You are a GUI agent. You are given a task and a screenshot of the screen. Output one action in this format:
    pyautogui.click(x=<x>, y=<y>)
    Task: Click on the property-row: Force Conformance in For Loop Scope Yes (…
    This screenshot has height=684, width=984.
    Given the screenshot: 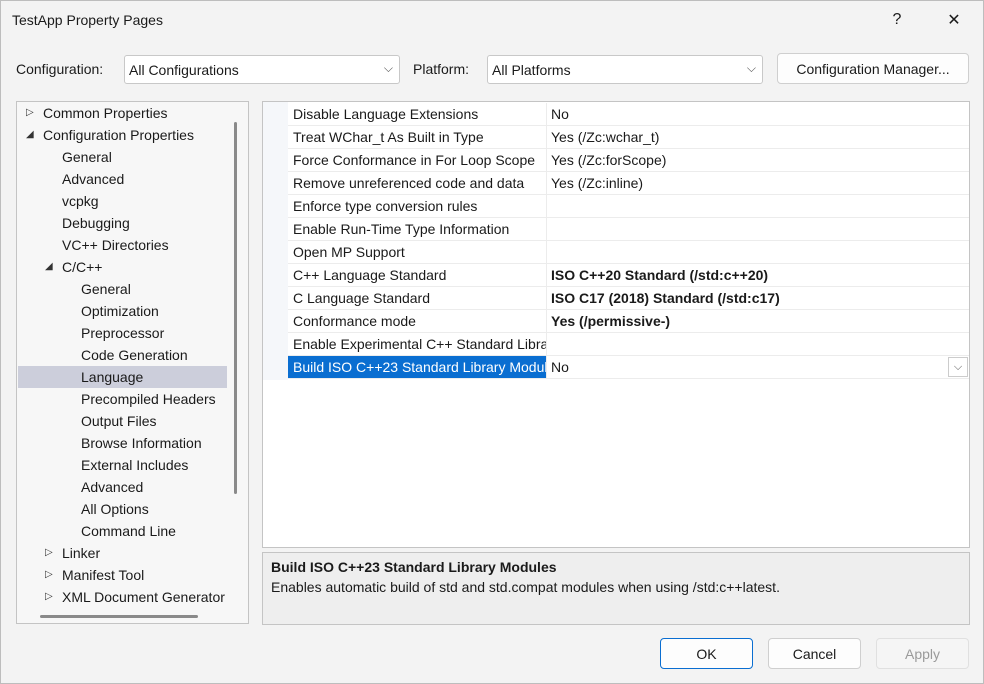 What is the action you would take?
    pyautogui.click(x=628, y=160)
    